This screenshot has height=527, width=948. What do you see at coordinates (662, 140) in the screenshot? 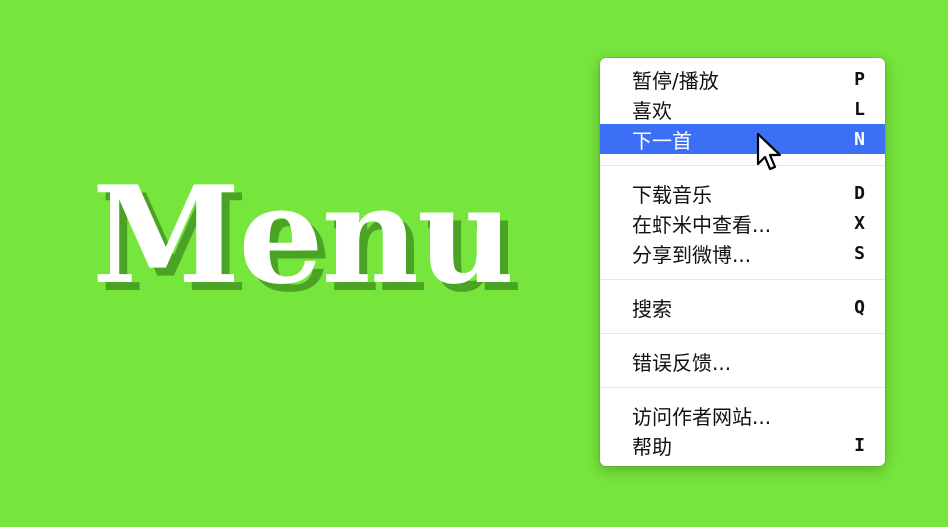
I see `menu-item-label: 下一首` at bounding box center [662, 140].